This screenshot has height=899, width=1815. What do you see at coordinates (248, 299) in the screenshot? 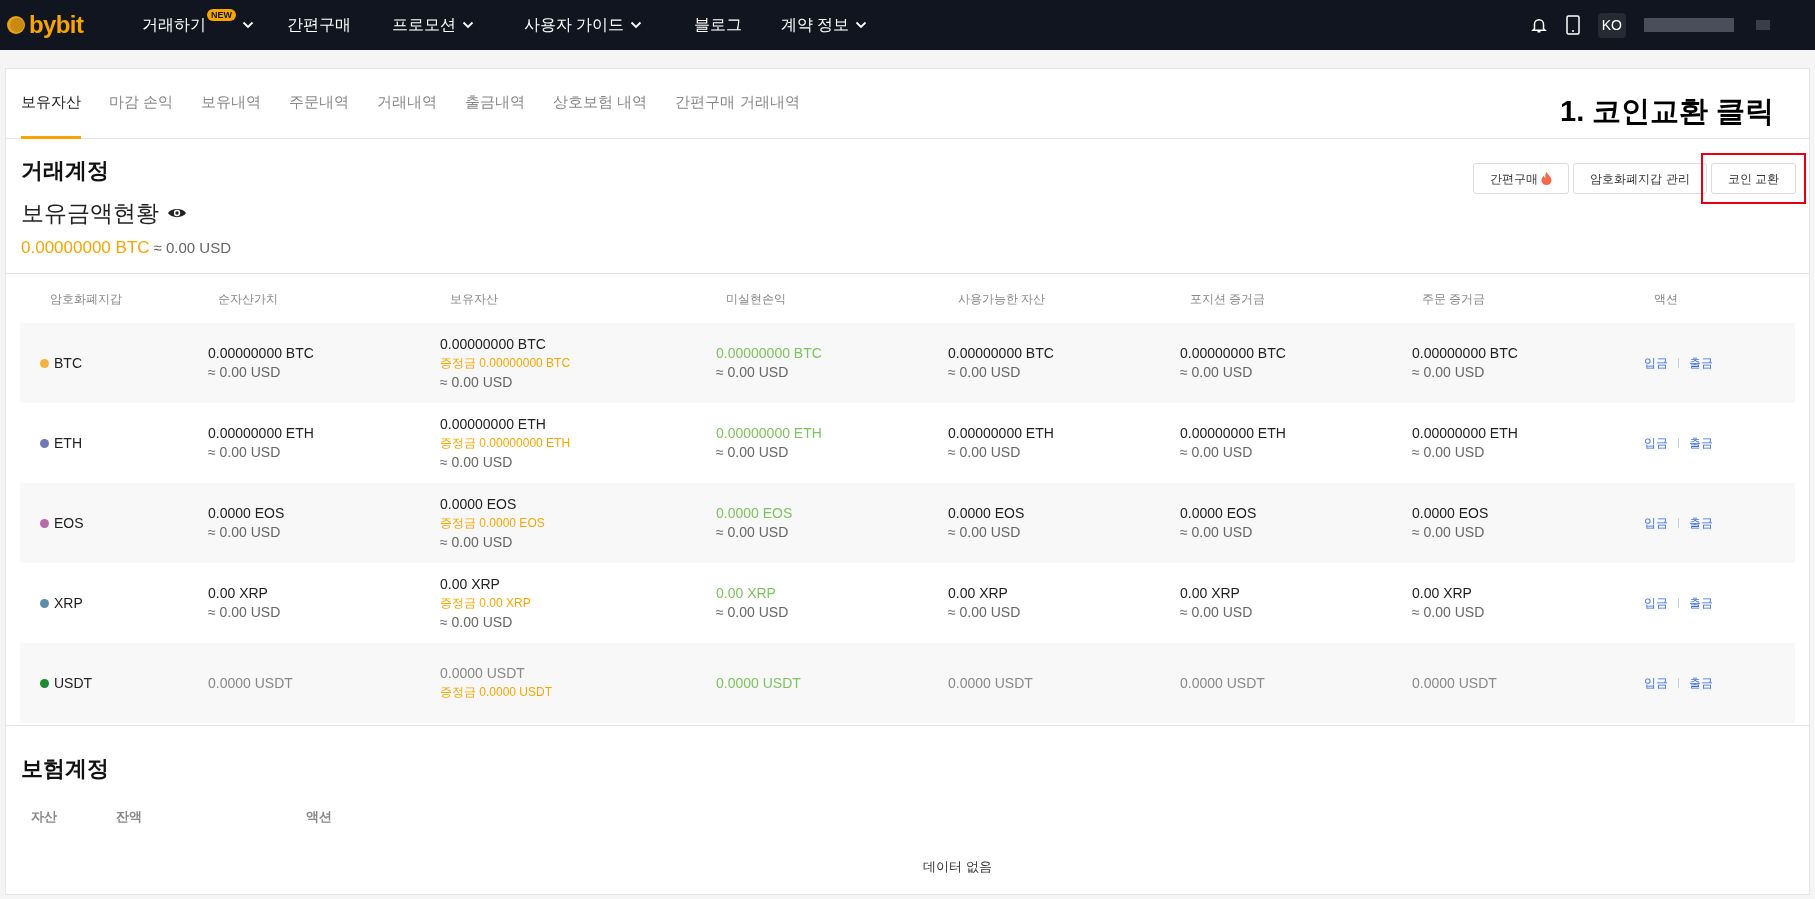
I see `column-header: 순자산가치` at bounding box center [248, 299].